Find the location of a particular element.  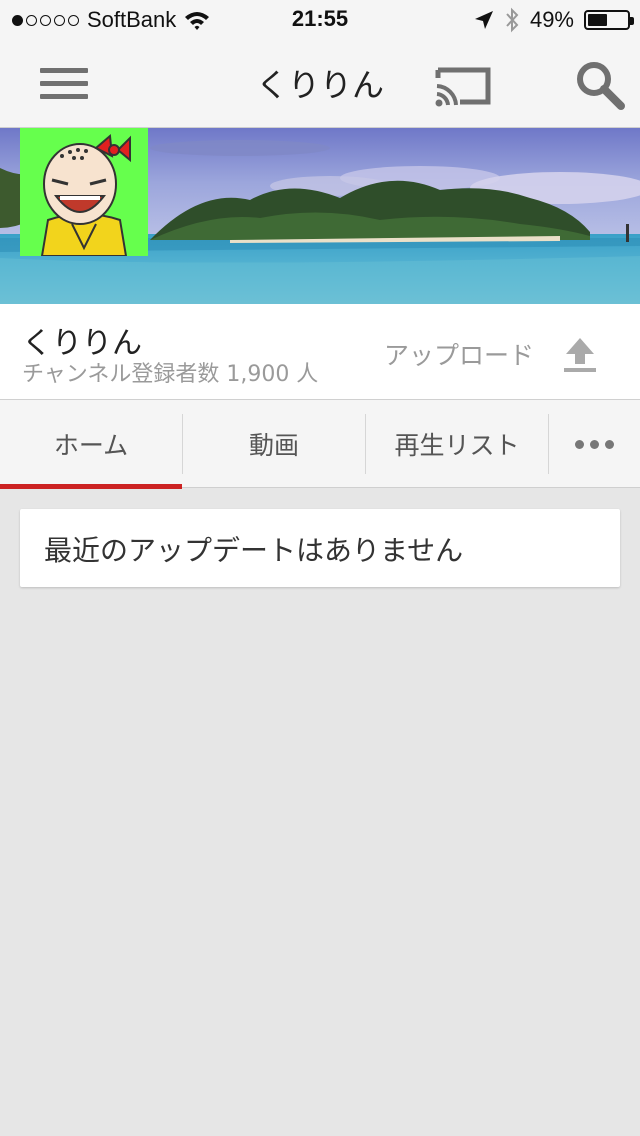

tab-label: 動画 is located at coordinates (273, 445).